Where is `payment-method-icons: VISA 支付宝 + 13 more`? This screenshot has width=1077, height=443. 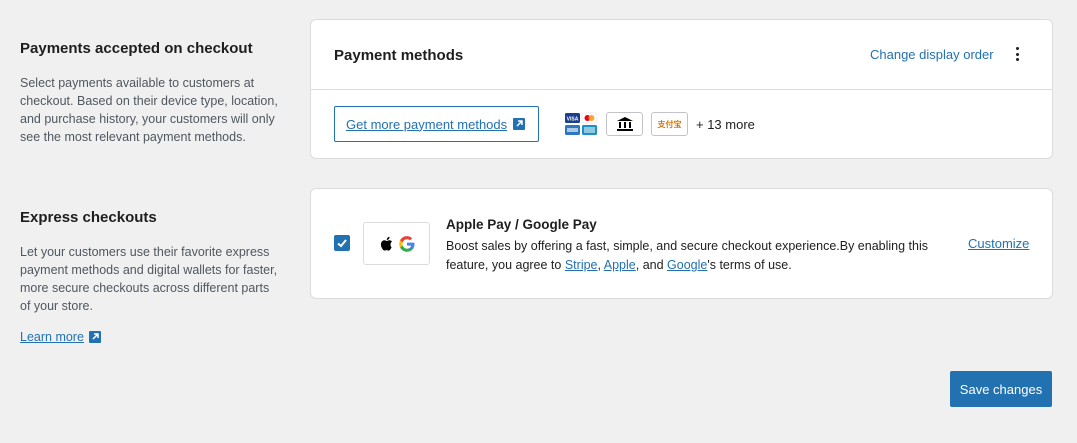 payment-method-icons: VISA 支付宝 + 13 more is located at coordinates (659, 124).